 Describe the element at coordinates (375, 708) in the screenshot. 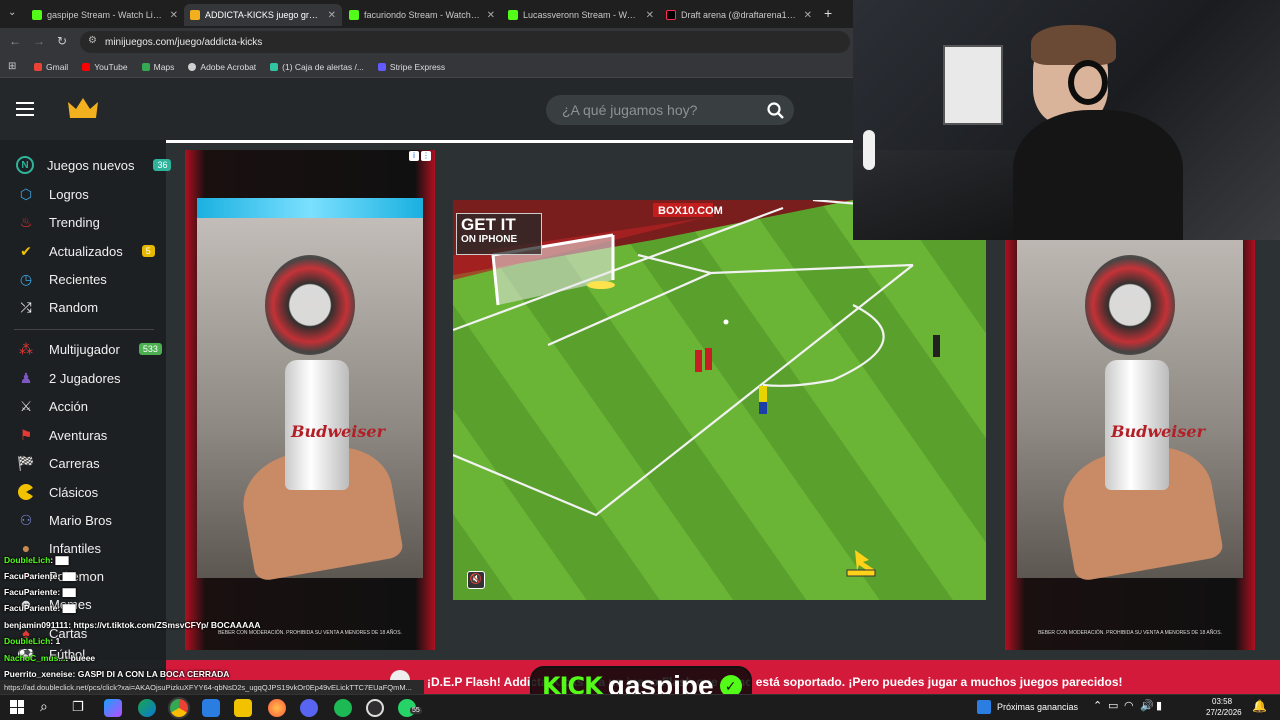

I see `obs-icon` at that location.